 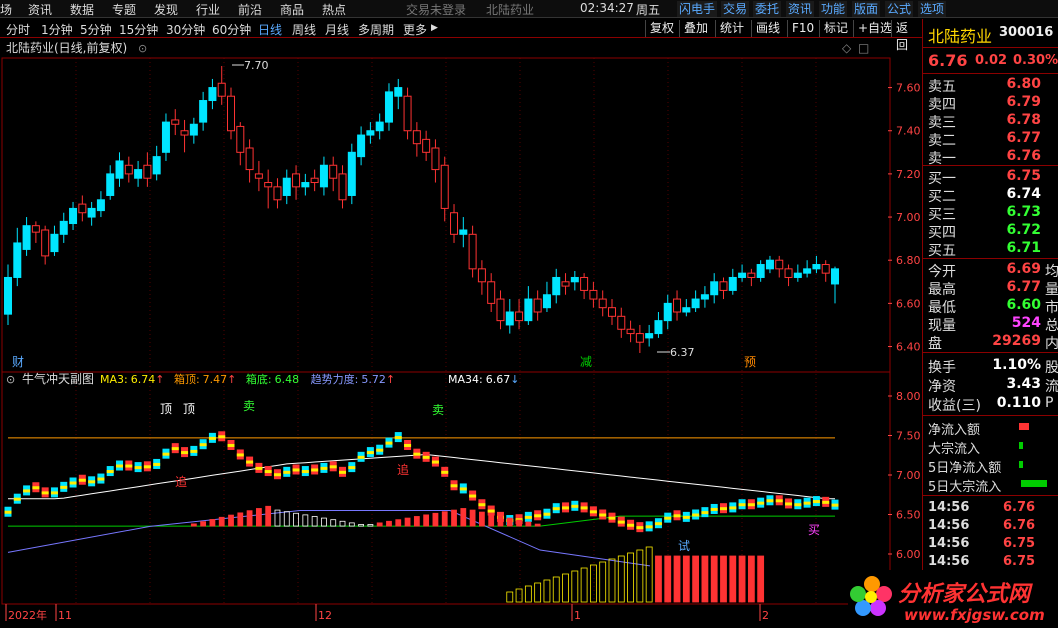 I want to click on menu-item-discover: 发现, so click(x=166, y=9).